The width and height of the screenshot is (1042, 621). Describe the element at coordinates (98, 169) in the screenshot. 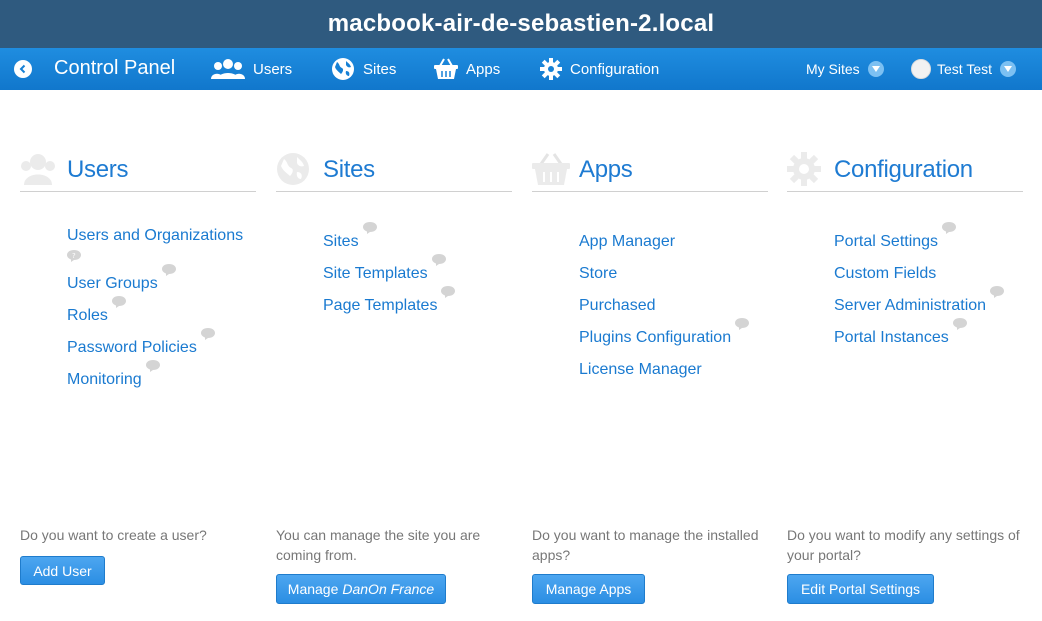

I see `users-section-title: Users` at that location.